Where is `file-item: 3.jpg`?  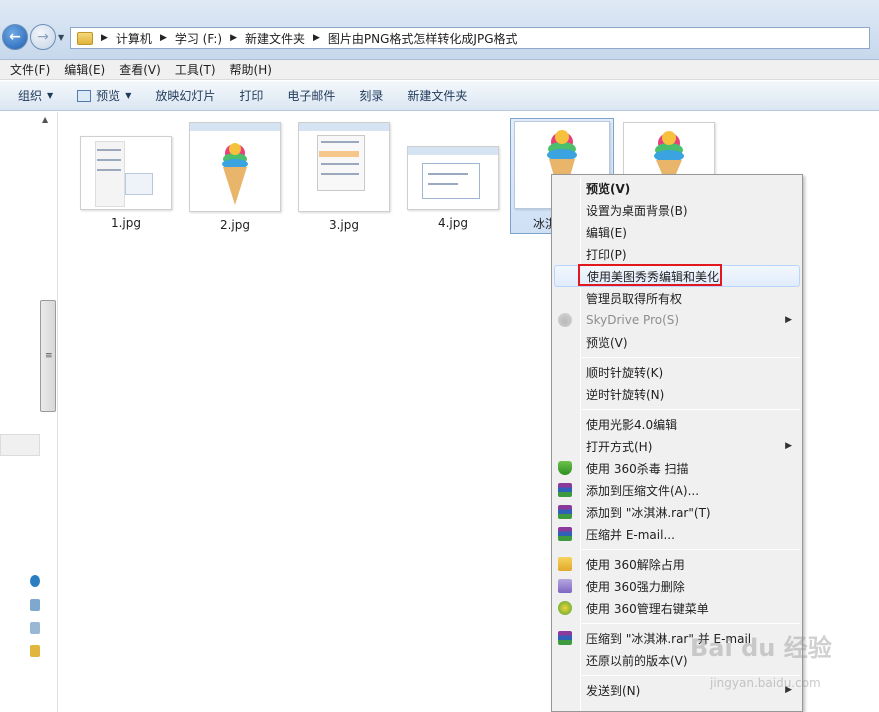
file-item: 3.jpg is located at coordinates (344, 176).